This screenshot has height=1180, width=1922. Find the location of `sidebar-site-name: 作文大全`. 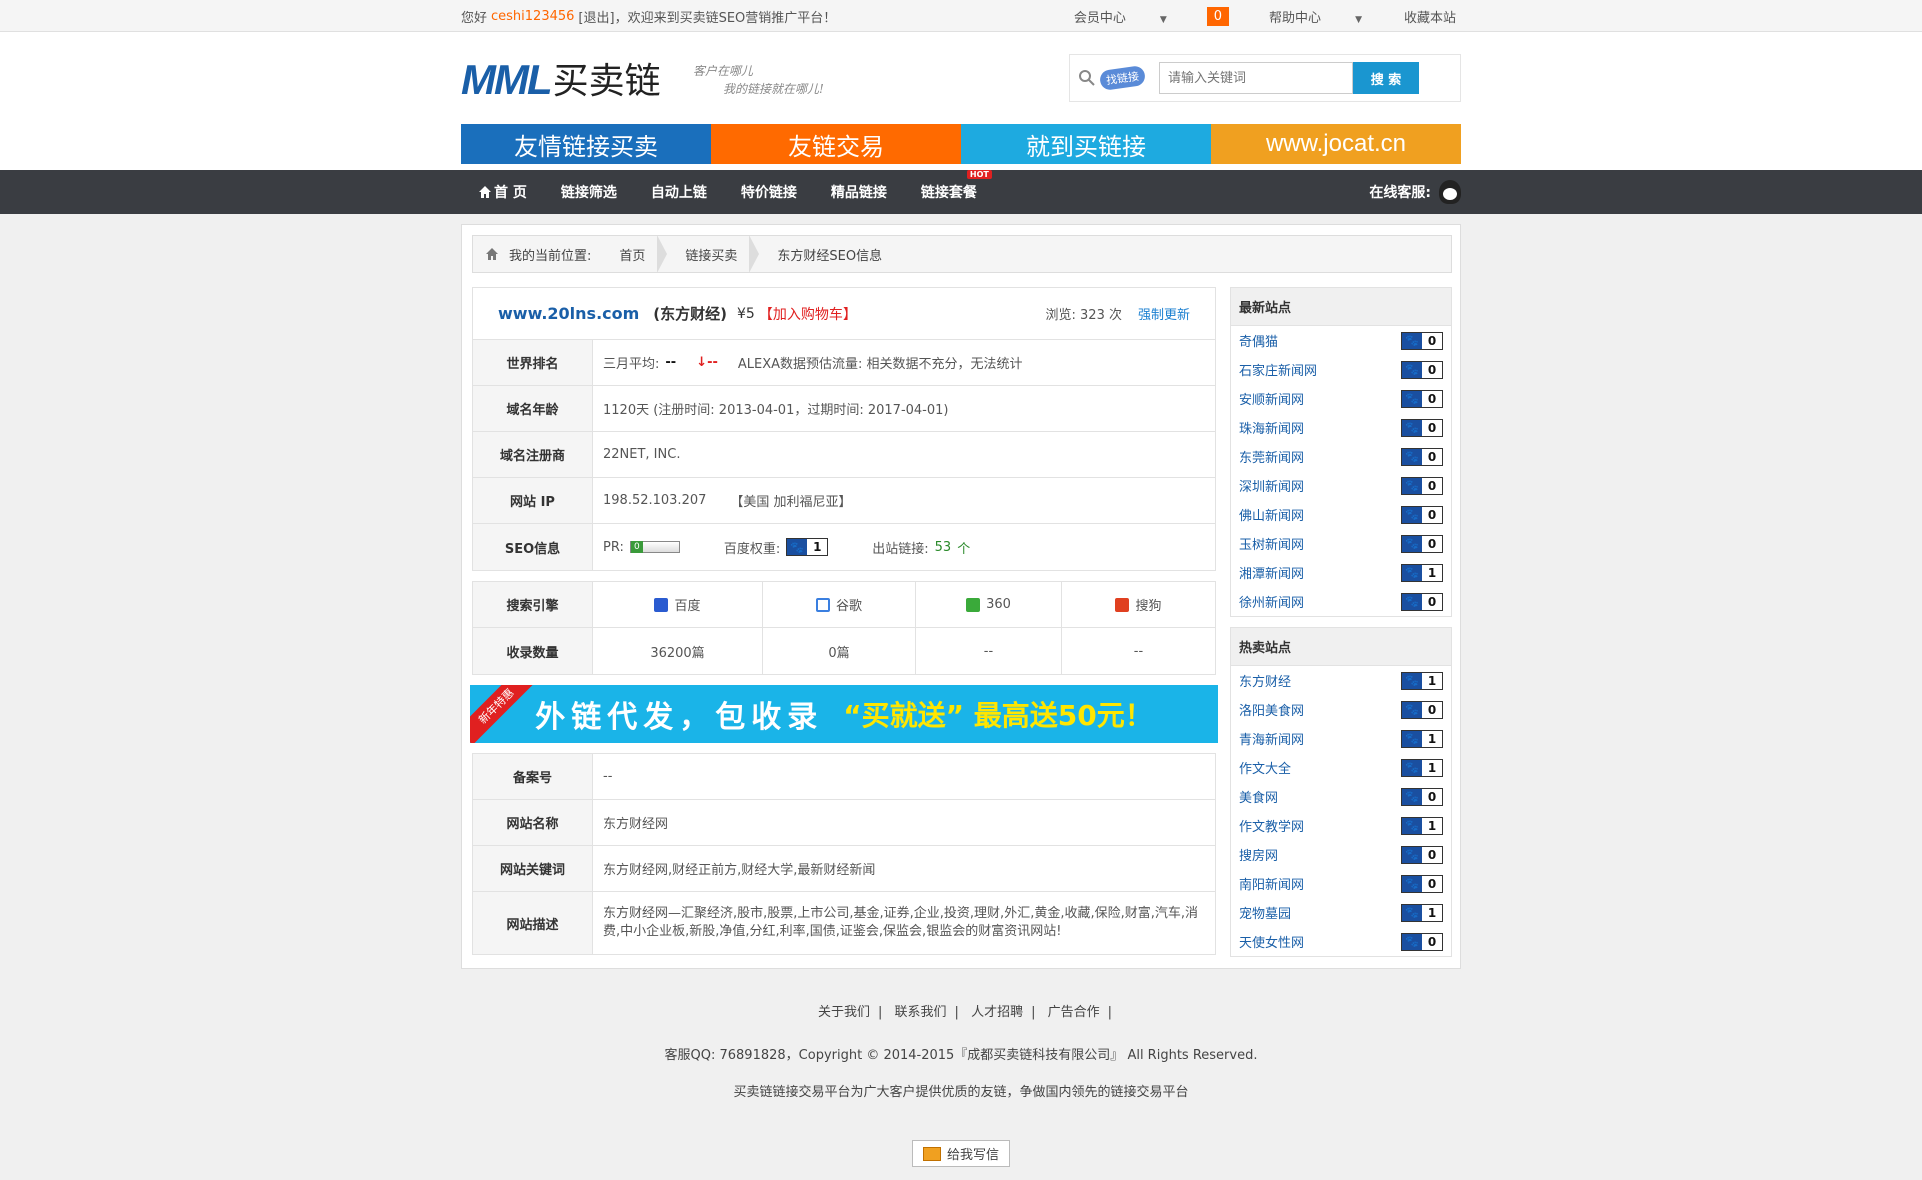

sidebar-site-name: 作文大全 is located at coordinates (1265, 767).